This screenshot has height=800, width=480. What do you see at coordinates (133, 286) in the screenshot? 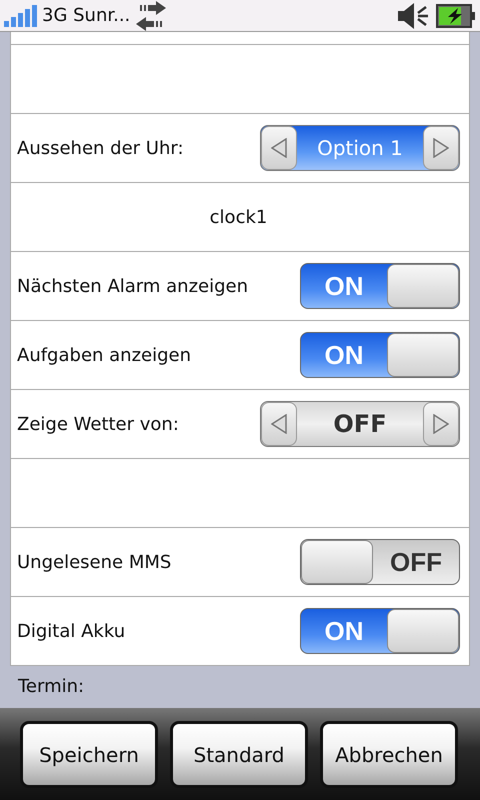
I see `setting-label: Nächsten Alarm anzeigen` at bounding box center [133, 286].